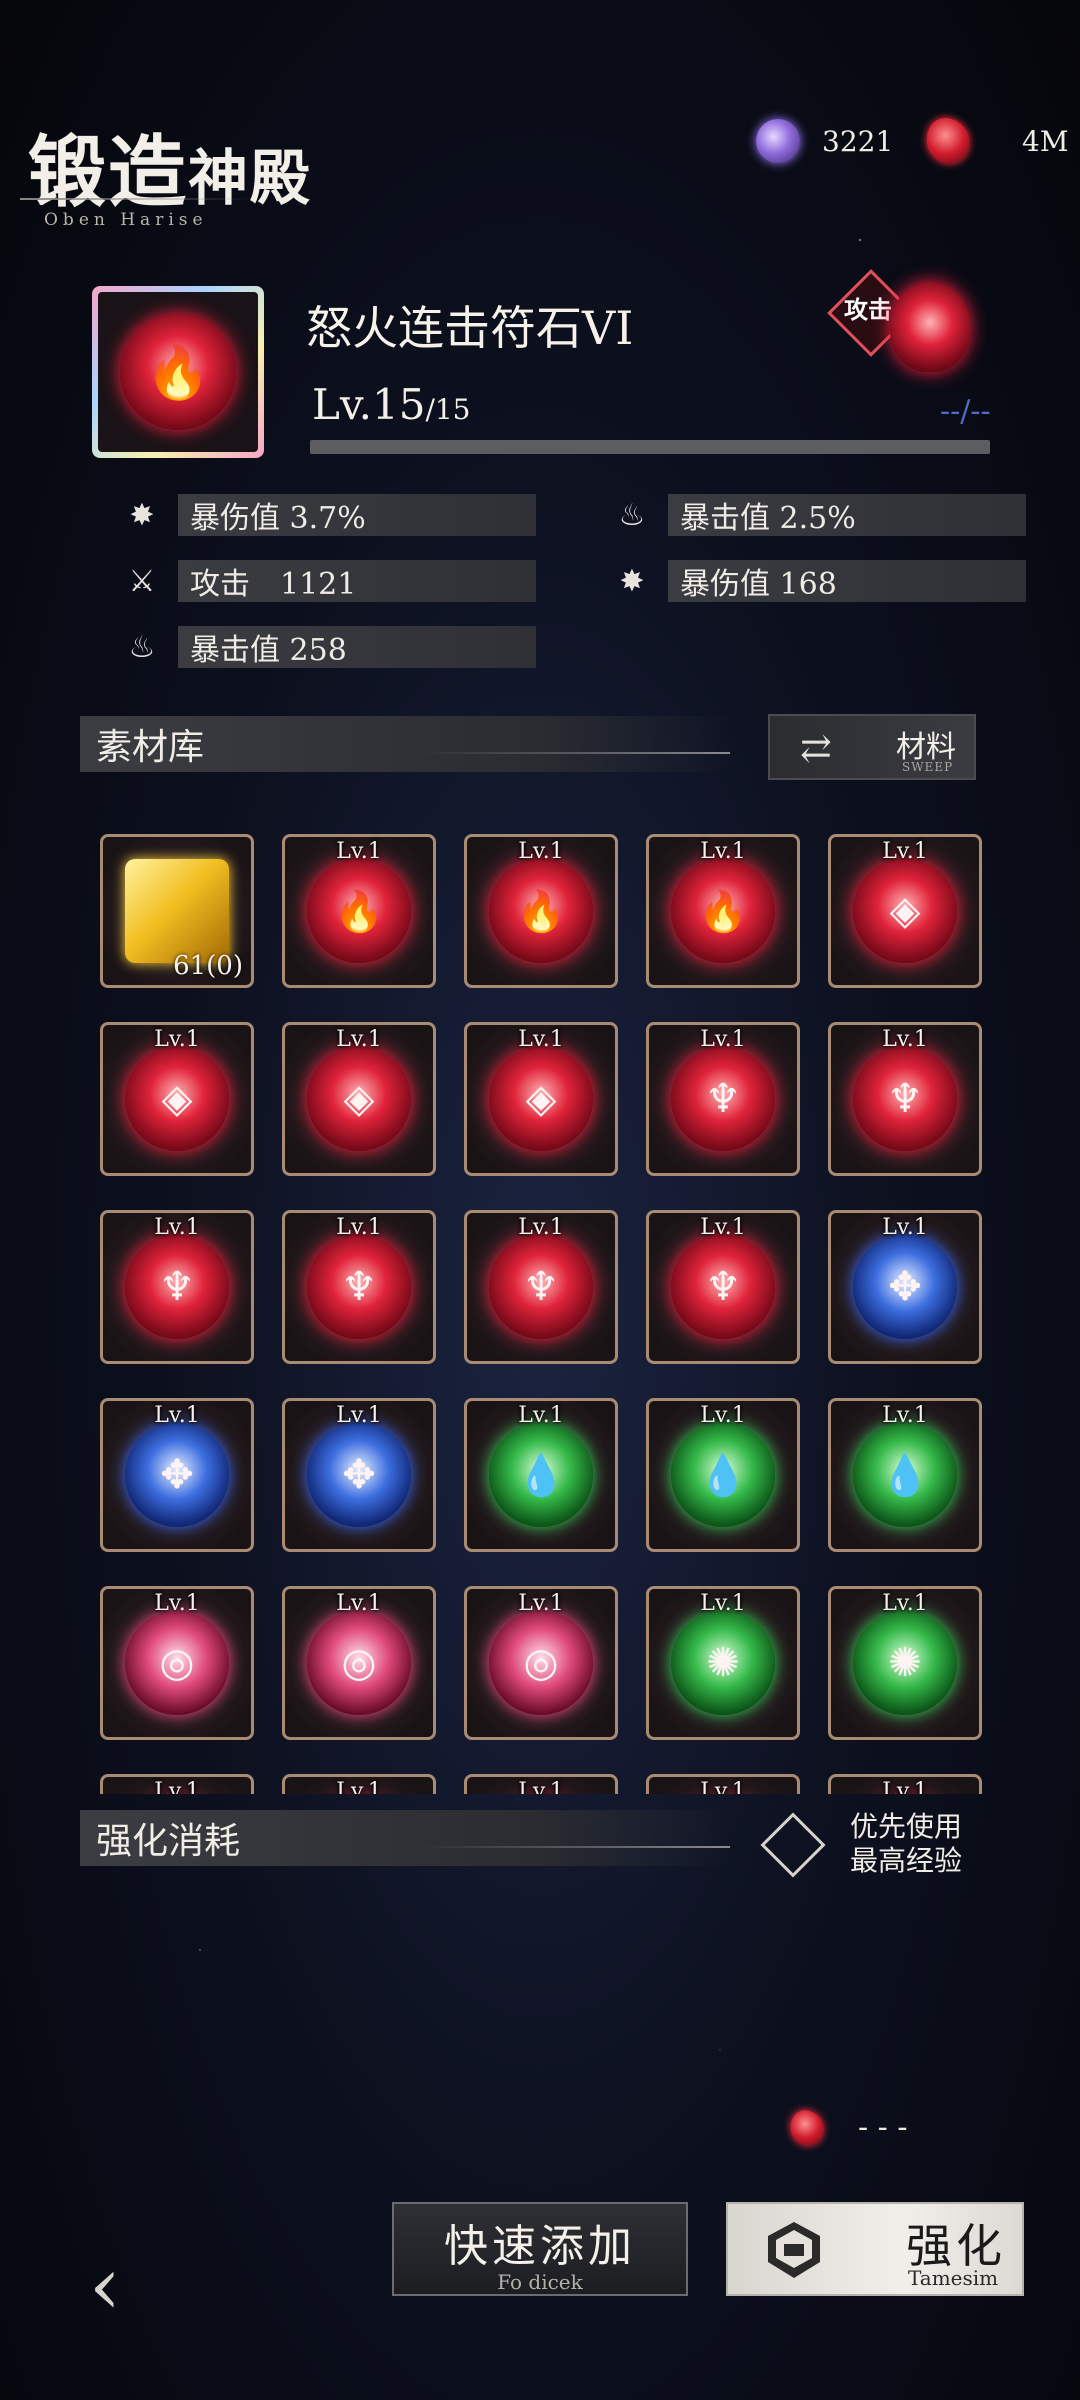 Image resolution: width=1080 pixels, height=2400 pixels. Describe the element at coordinates (150, 747) in the screenshot. I see `material-section-title: 素材库` at that location.